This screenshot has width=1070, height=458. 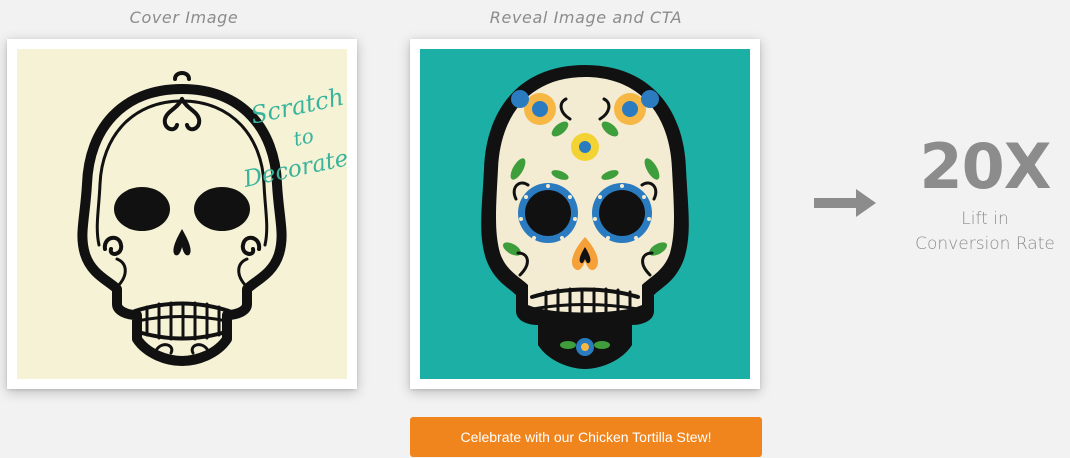 I want to click on lift-stat-label-line-1: Lift in, so click(x=985, y=219).